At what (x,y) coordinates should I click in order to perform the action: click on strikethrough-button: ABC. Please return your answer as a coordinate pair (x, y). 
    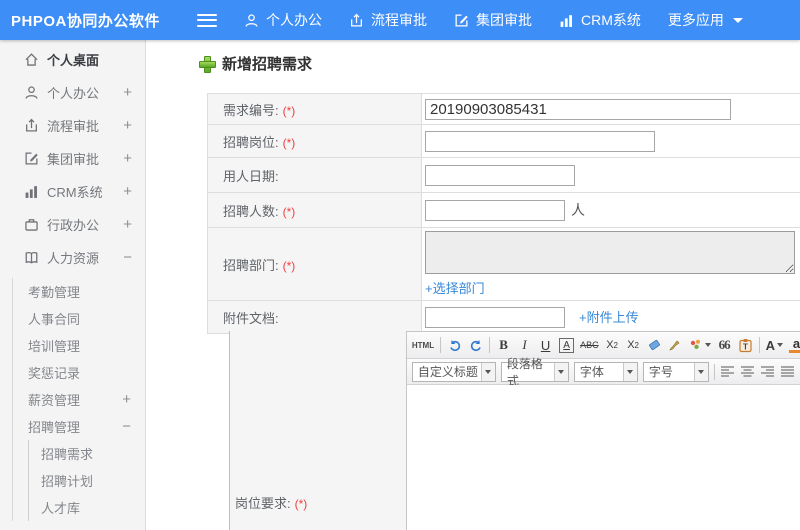
    Looking at the image, I should click on (589, 345).